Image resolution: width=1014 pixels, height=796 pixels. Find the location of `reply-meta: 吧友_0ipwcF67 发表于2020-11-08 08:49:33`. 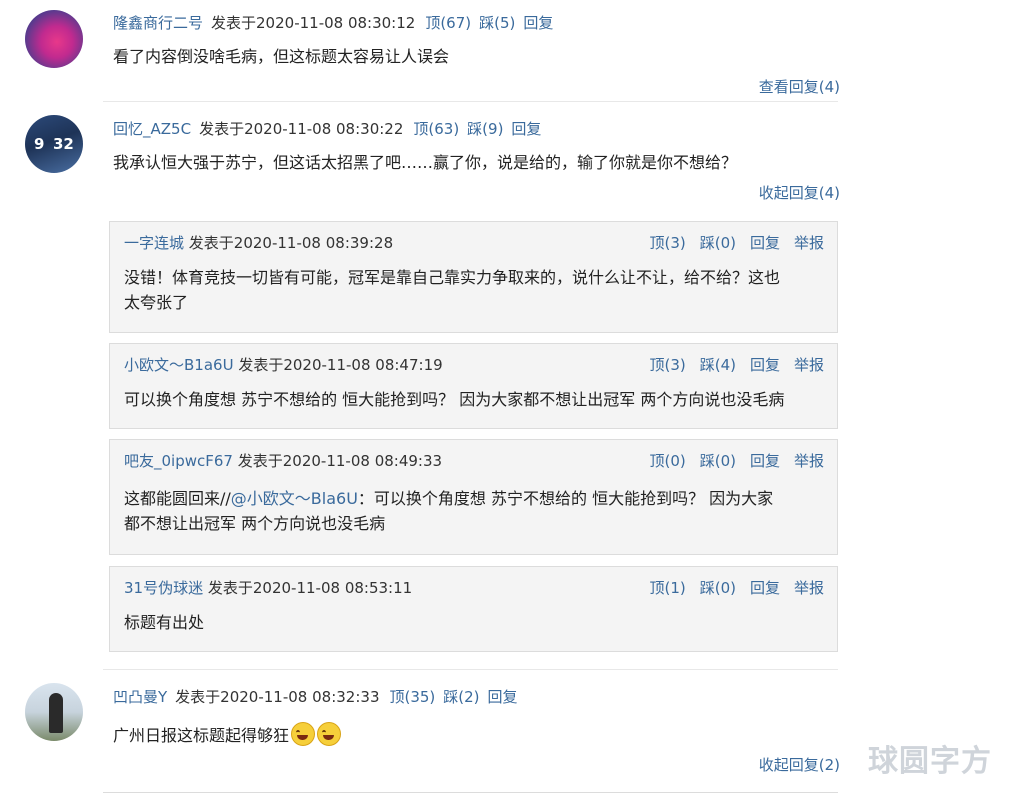

reply-meta: 吧友_0ipwcF67 发表于2020-11-08 08:49:33 is located at coordinates (283, 461).